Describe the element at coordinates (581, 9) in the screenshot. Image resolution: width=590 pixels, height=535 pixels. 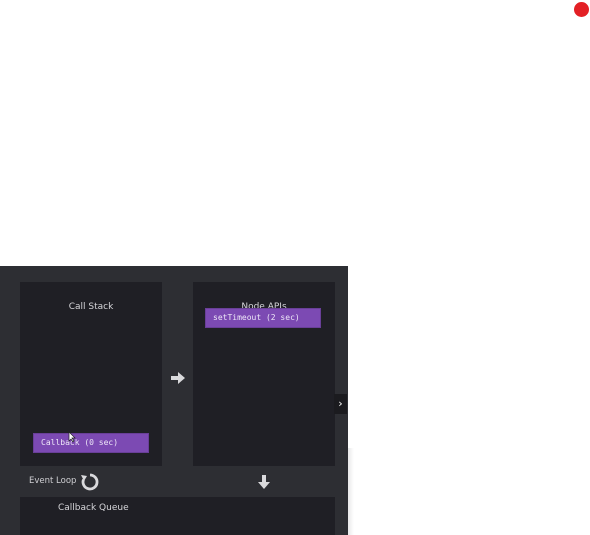
I see `recording-indicator` at that location.